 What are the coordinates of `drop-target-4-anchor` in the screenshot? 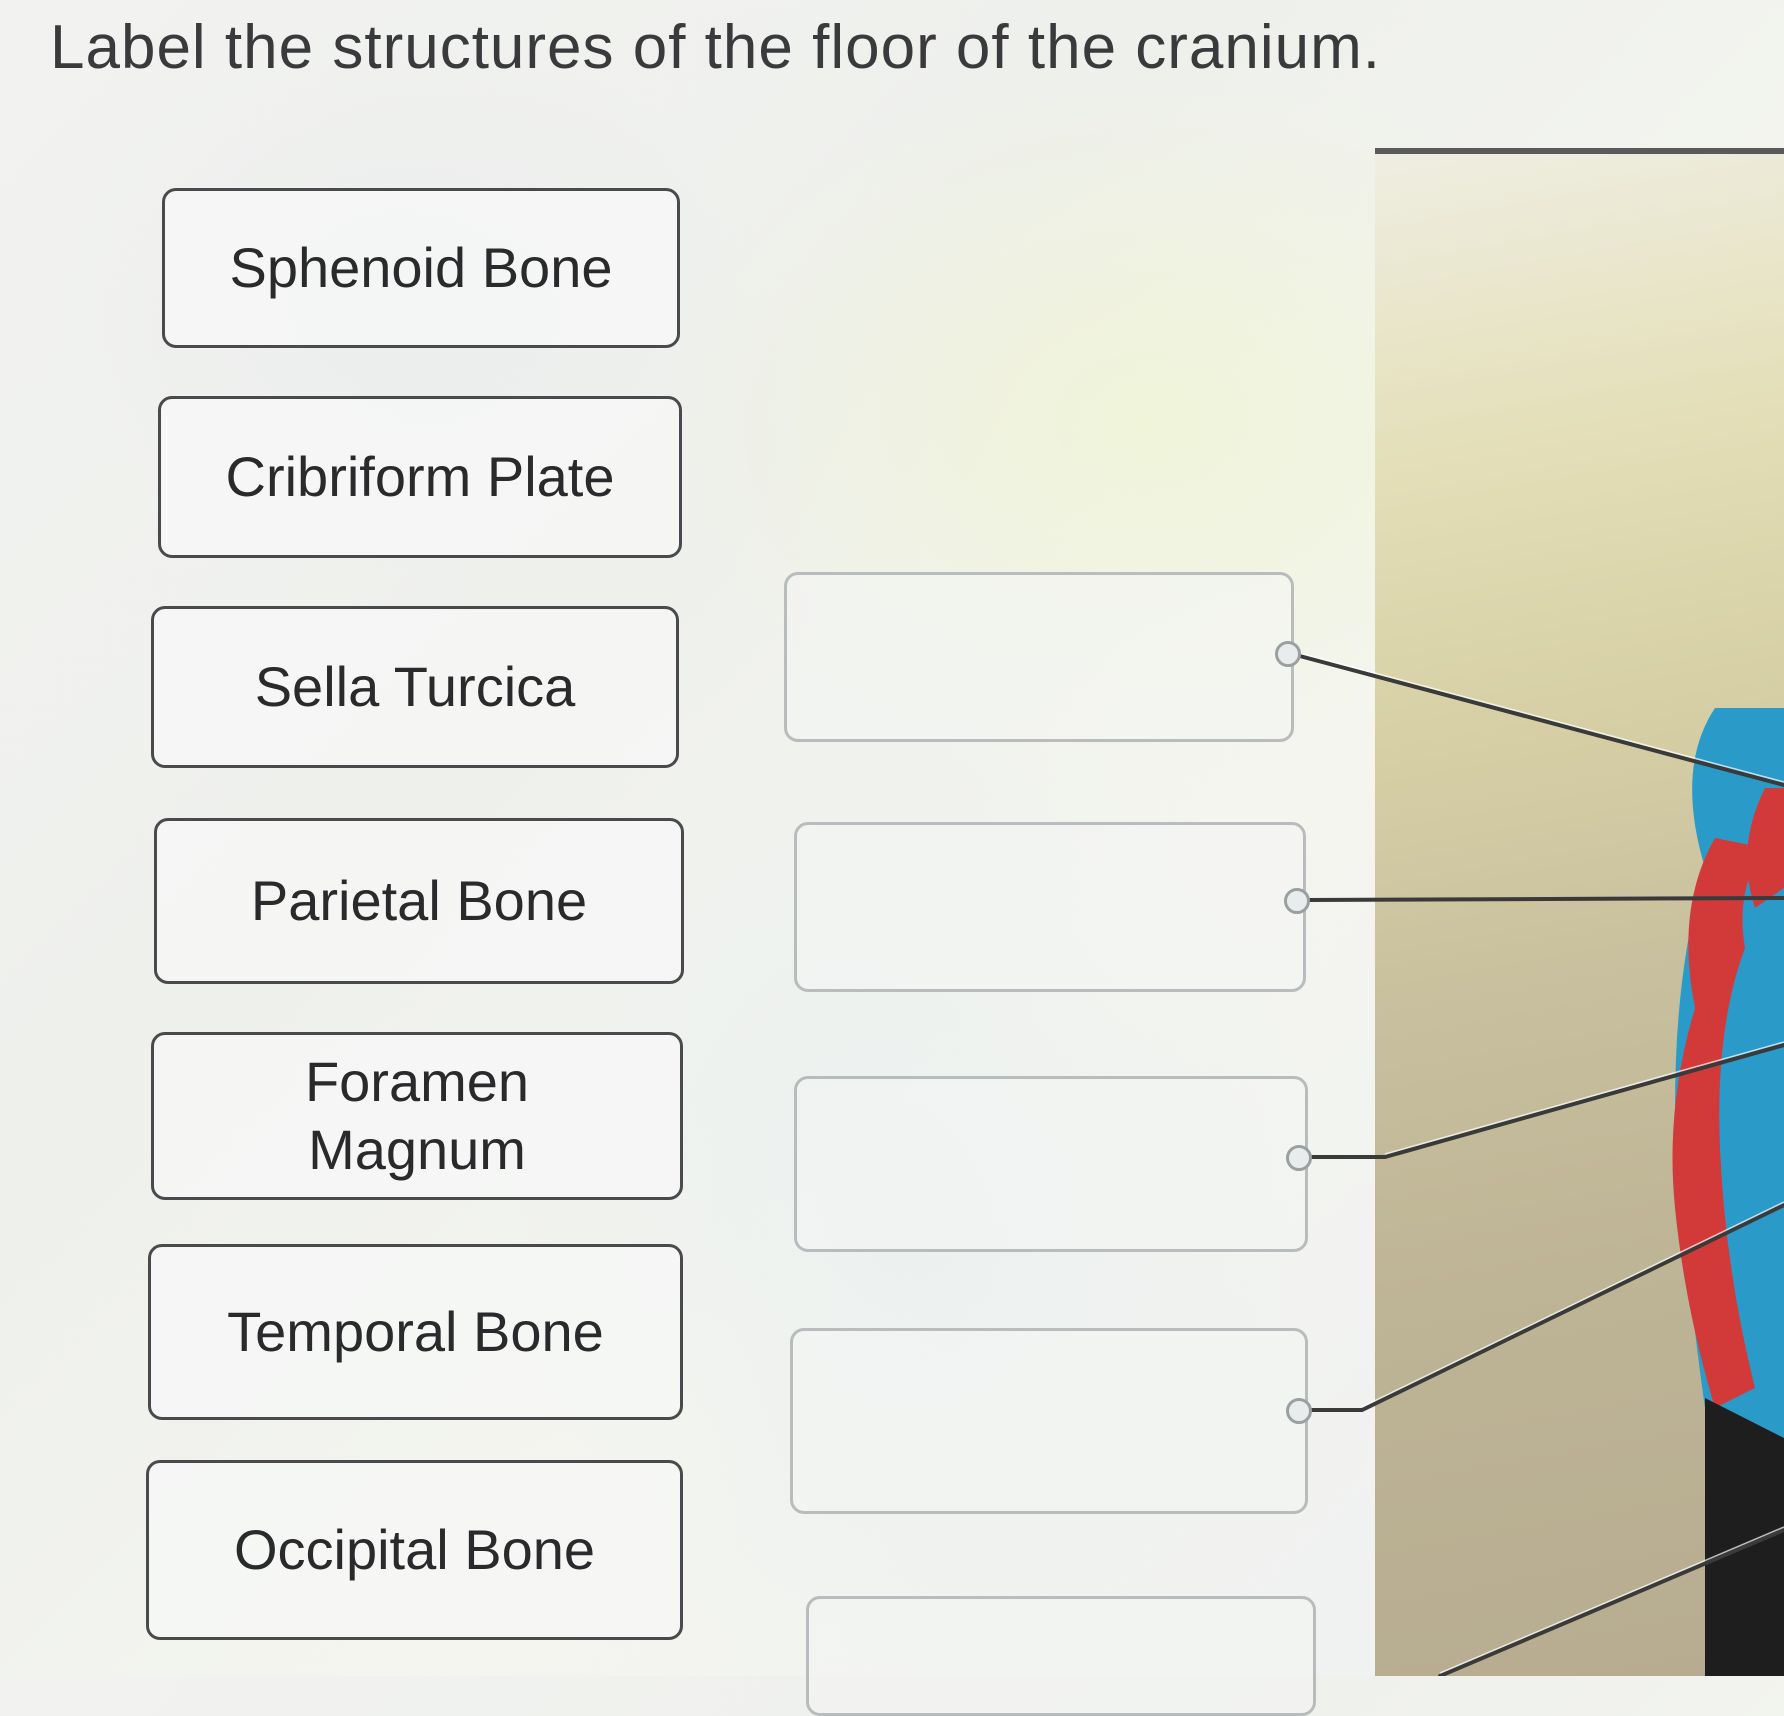 It's located at (1299, 1411).